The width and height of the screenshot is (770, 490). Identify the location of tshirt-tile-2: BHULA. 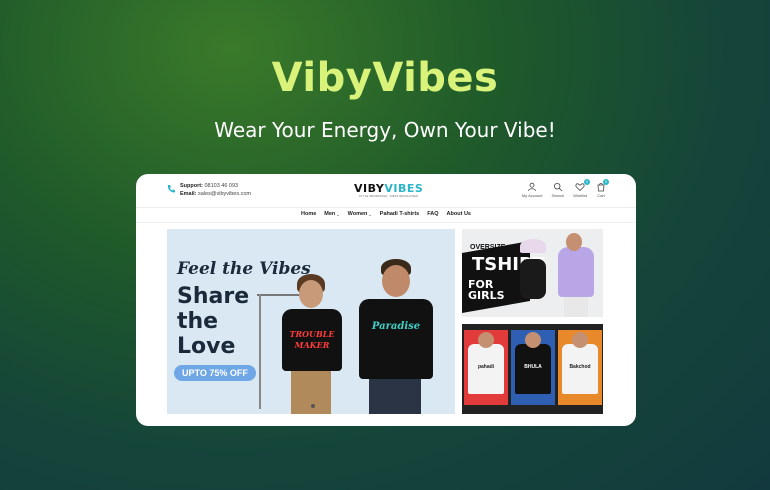
(533, 367).